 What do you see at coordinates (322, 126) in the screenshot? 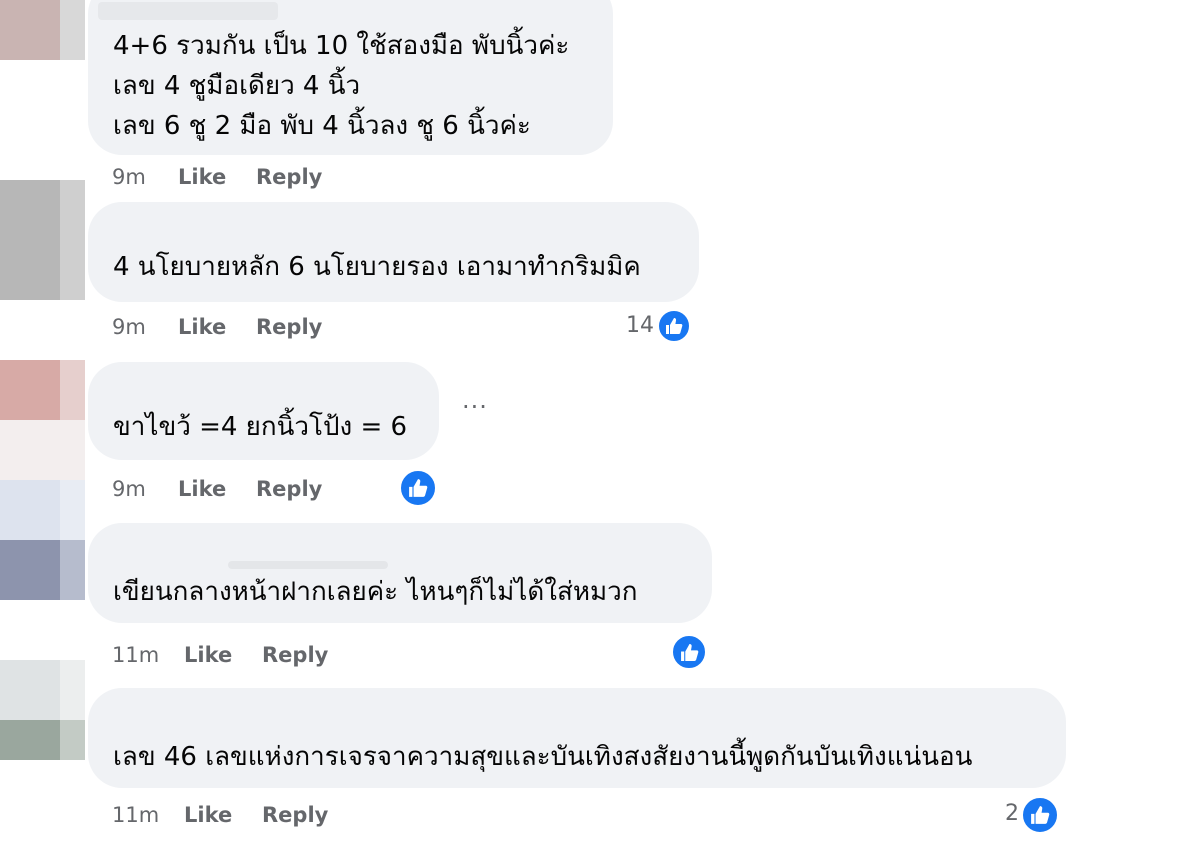
I see `comment-text: เลข 6 ชู 2 มือ พับ 4 นิ้วลง ชู 6 นิ้วค่ะ` at bounding box center [322, 126].